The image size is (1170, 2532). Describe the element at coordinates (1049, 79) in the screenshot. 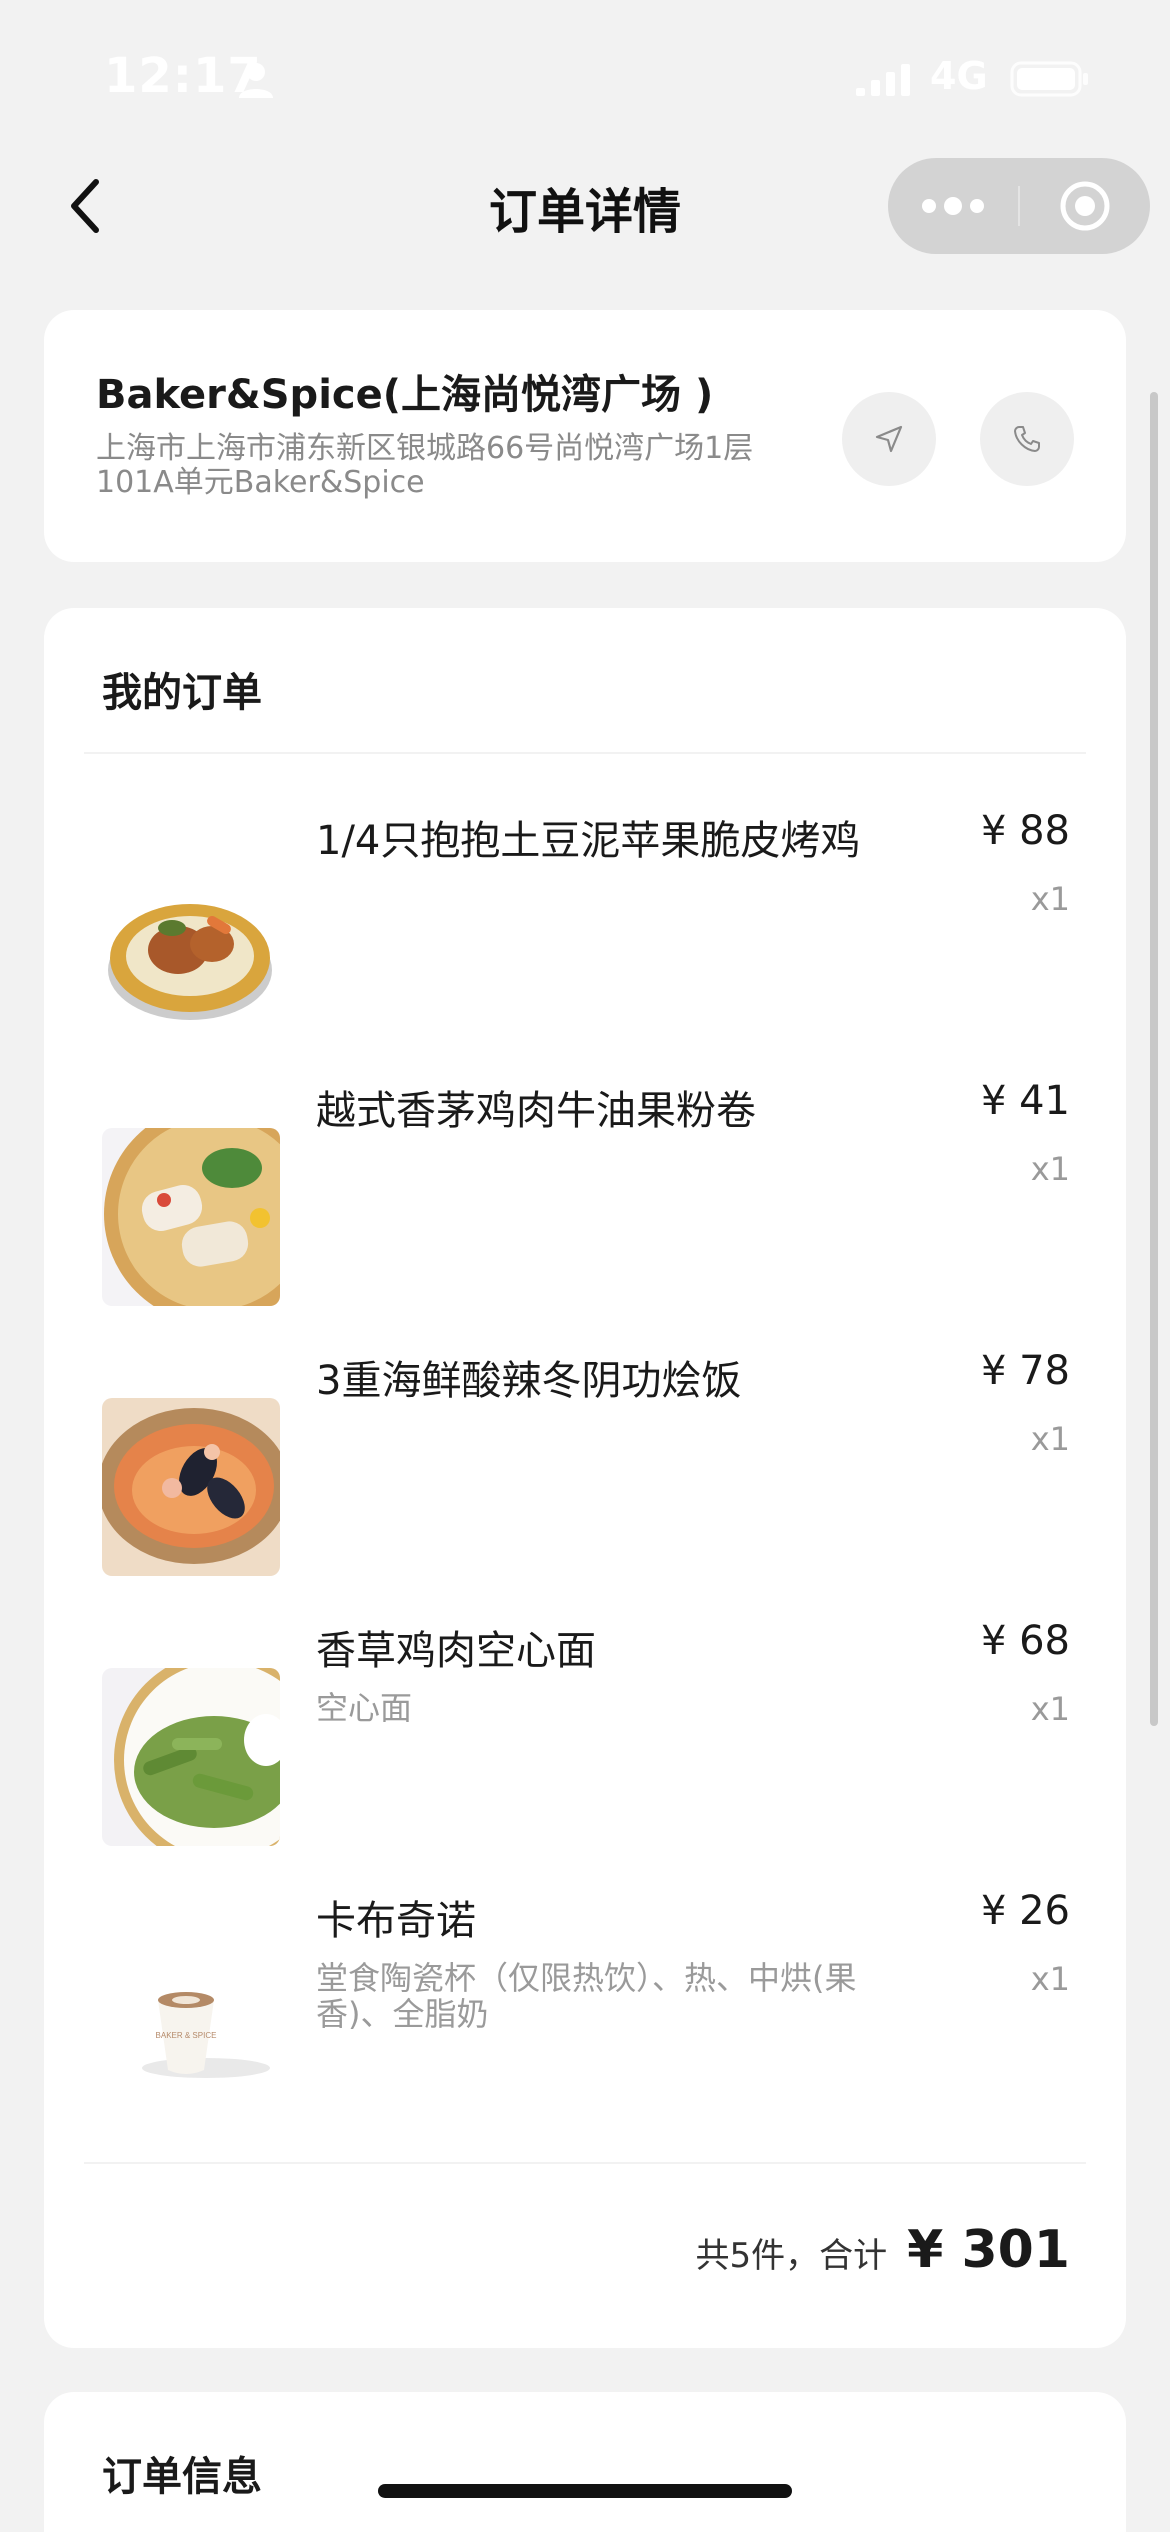

I see `battery-icon` at that location.